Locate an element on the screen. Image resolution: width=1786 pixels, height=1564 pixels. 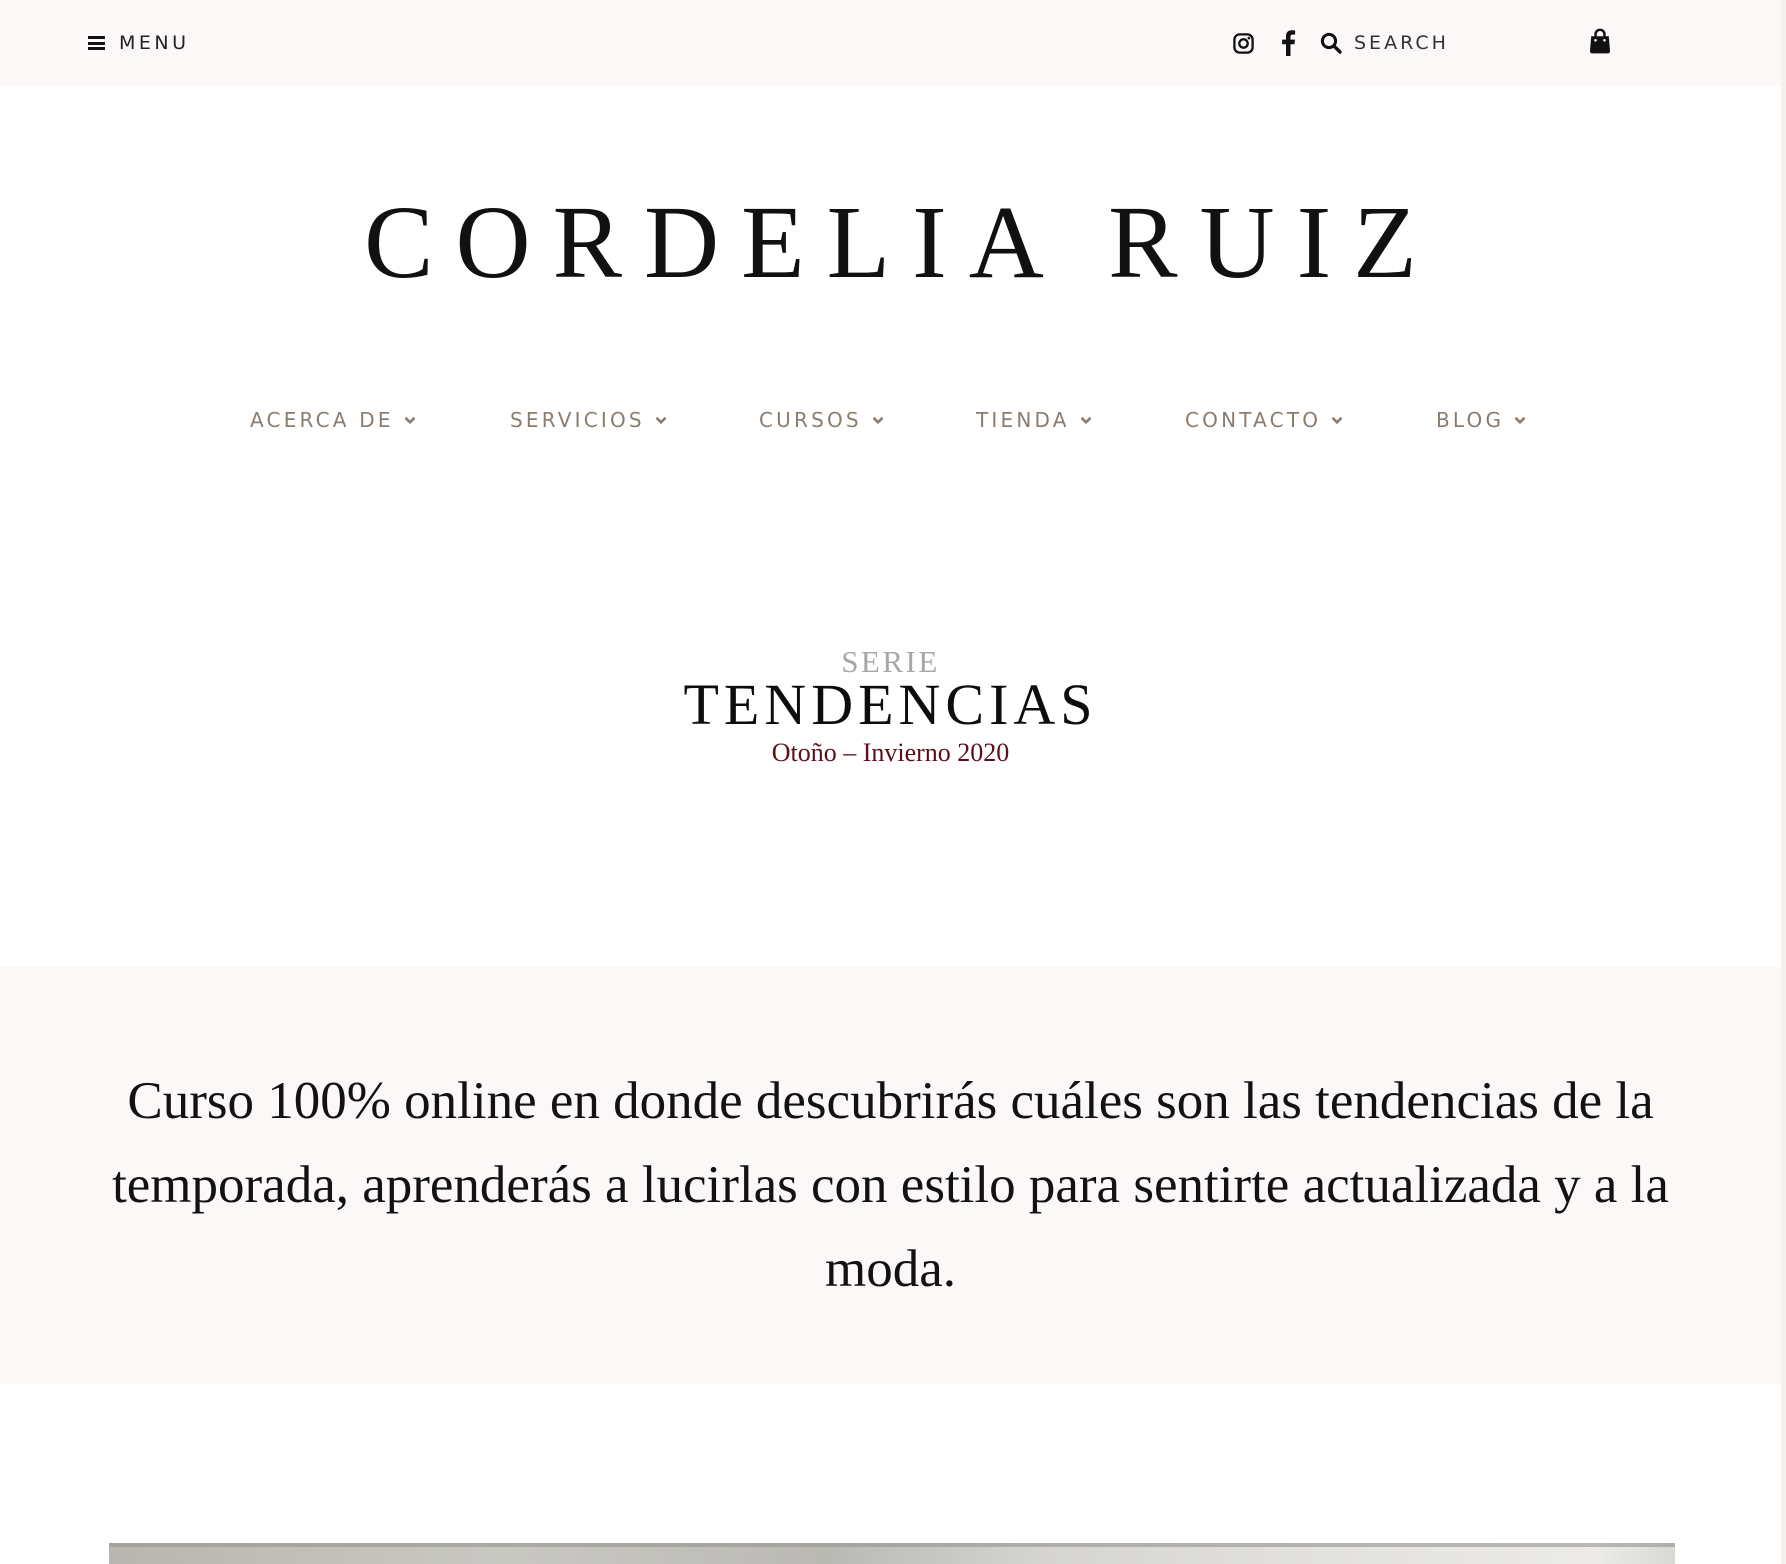
course-hero-image is located at coordinates (892, 1553).